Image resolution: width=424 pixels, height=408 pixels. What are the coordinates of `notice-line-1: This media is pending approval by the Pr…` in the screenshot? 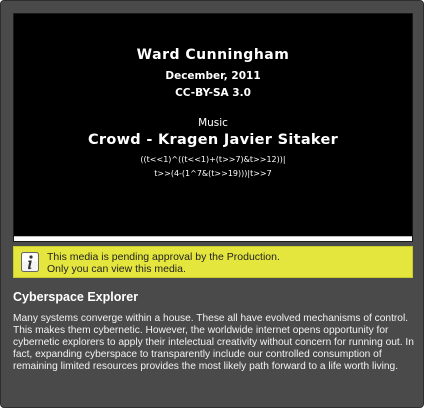 It's located at (163, 257).